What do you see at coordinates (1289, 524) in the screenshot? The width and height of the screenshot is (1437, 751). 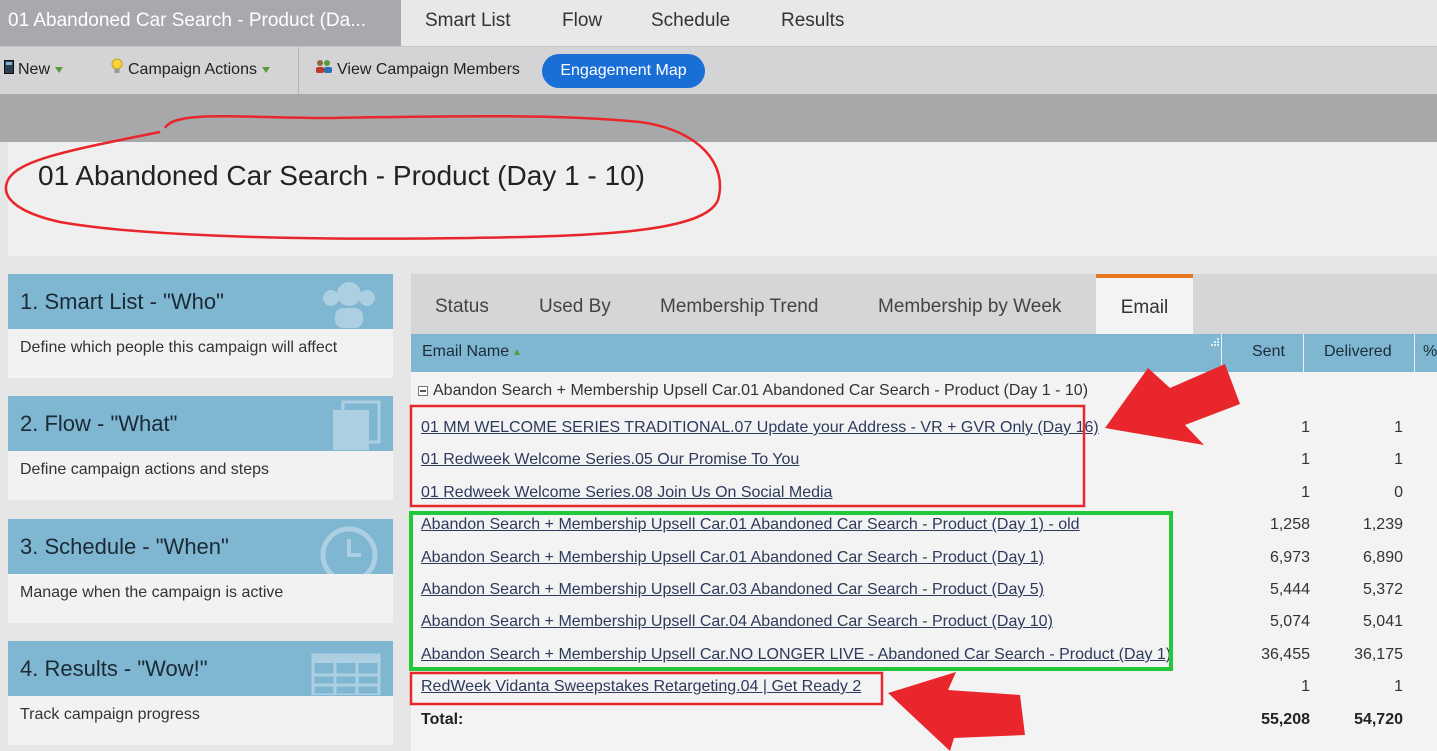 I see `sent-value: 1,258` at bounding box center [1289, 524].